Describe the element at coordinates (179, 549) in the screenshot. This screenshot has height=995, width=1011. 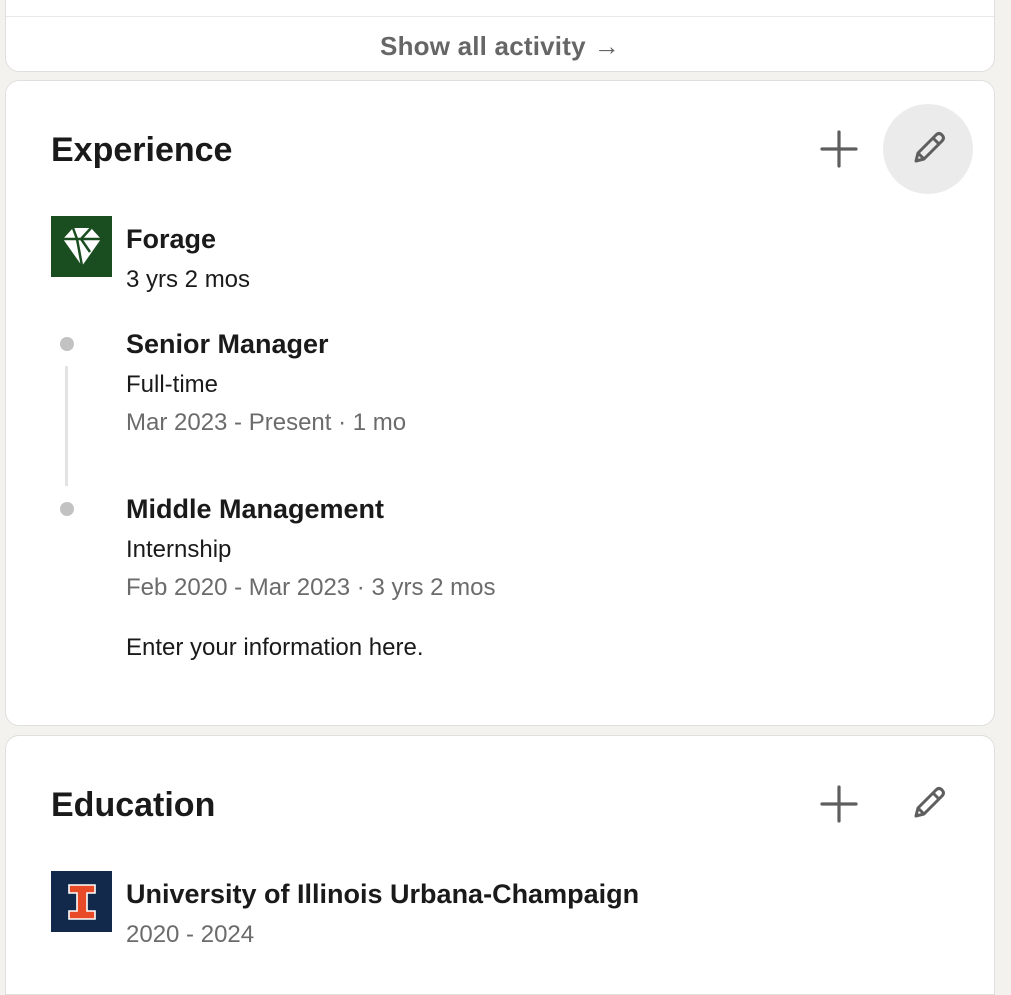
I see `position-type: Internship` at that location.